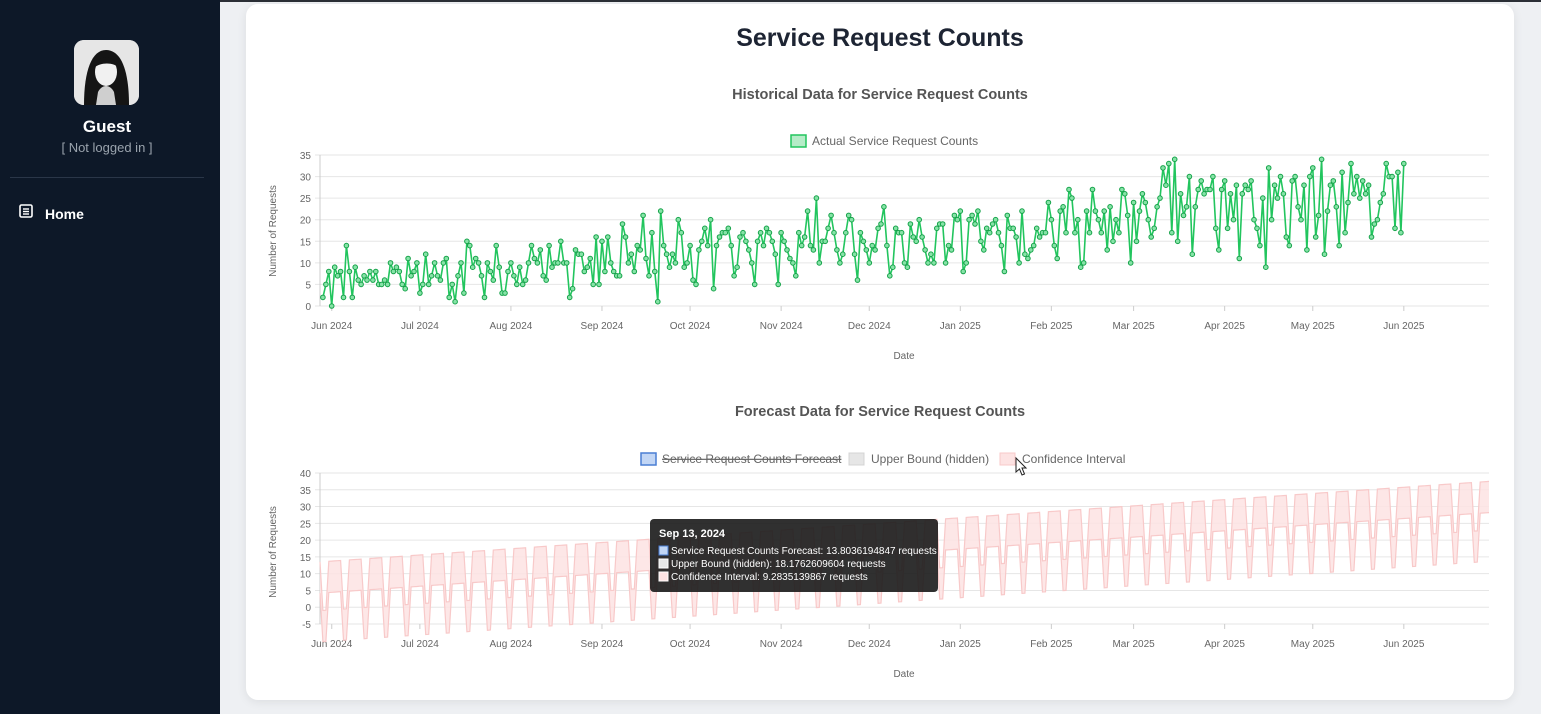 This screenshot has width=1541, height=714. What do you see at coordinates (752, 459) in the screenshot?
I see `chart-2-legend-label-forecast: Service Request Counts Forecast` at bounding box center [752, 459].